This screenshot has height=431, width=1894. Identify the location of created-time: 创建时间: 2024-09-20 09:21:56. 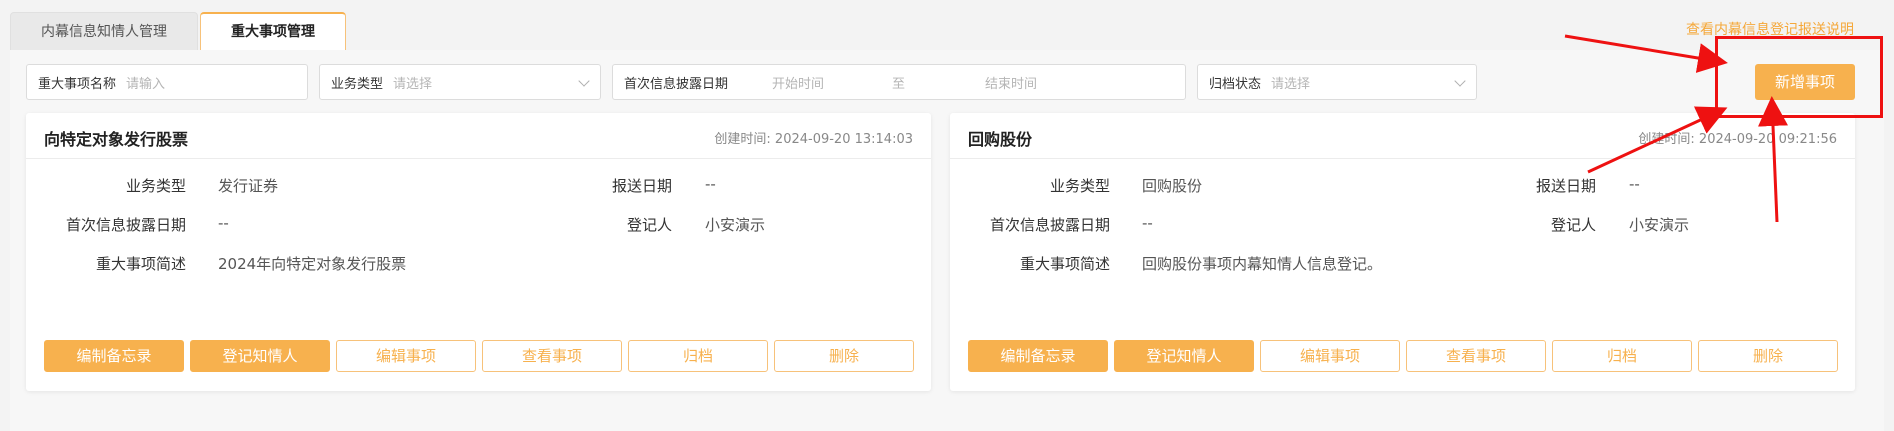
(1737, 137).